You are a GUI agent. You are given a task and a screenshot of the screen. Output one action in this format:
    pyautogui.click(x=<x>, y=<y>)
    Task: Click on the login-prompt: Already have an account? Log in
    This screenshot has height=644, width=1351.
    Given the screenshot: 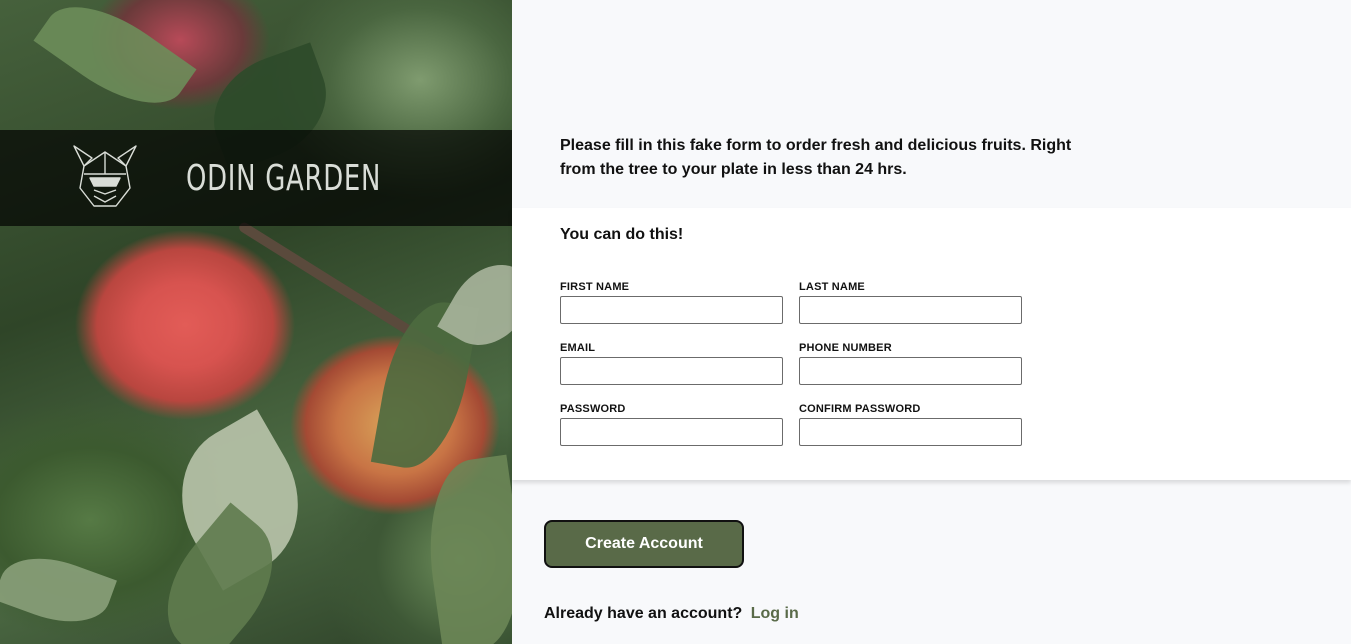 What is the action you would take?
    pyautogui.click(x=671, y=614)
    